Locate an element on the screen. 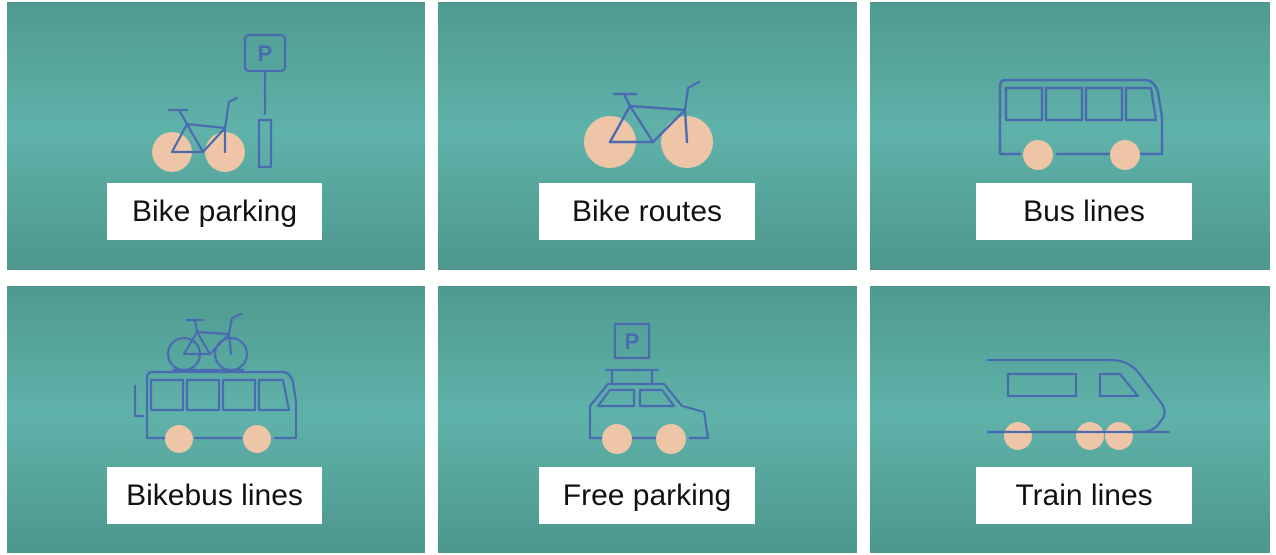 The image size is (1276, 555). bike-parking-icon: P is located at coordinates (219, 102).